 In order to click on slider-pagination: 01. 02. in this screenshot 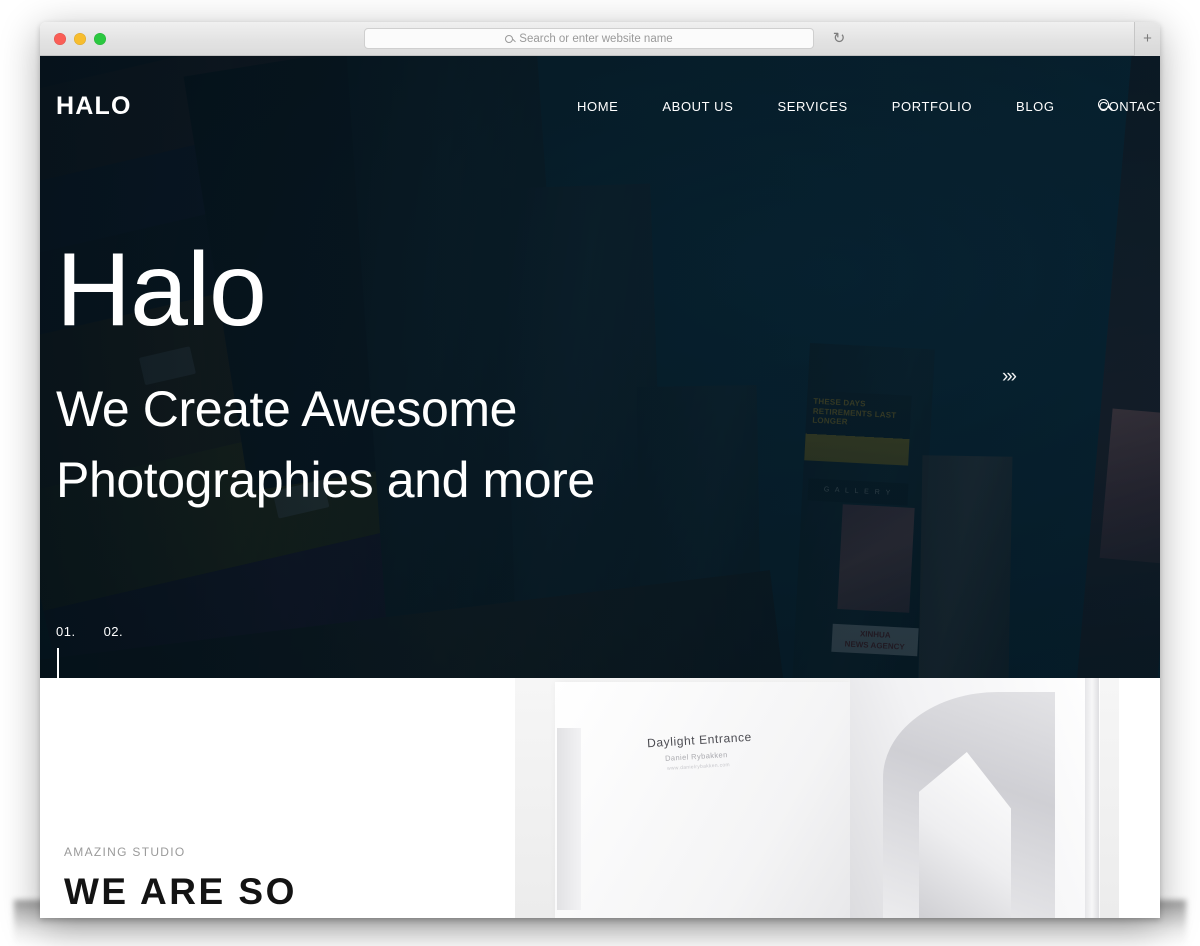, I will do `click(90, 651)`.